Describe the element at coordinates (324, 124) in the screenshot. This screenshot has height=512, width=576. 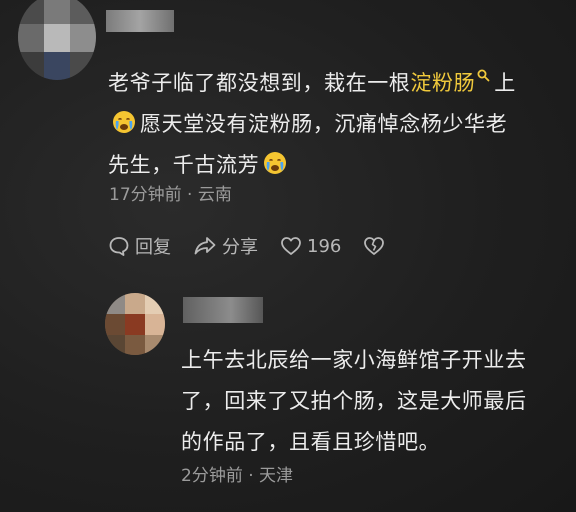
I see `comment-text-segment: 愿天堂没有淀粉肠，沉痛悼念杨少华老` at that location.